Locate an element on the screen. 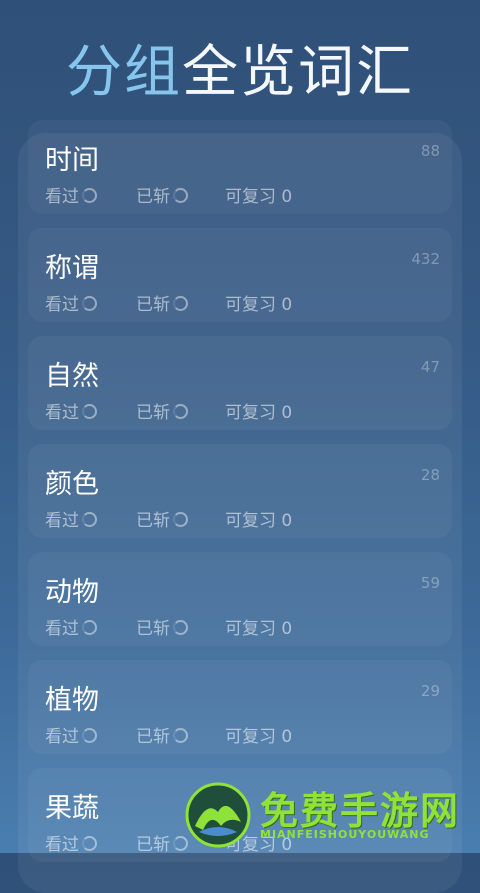  group-word-count: 59 is located at coordinates (430, 583).